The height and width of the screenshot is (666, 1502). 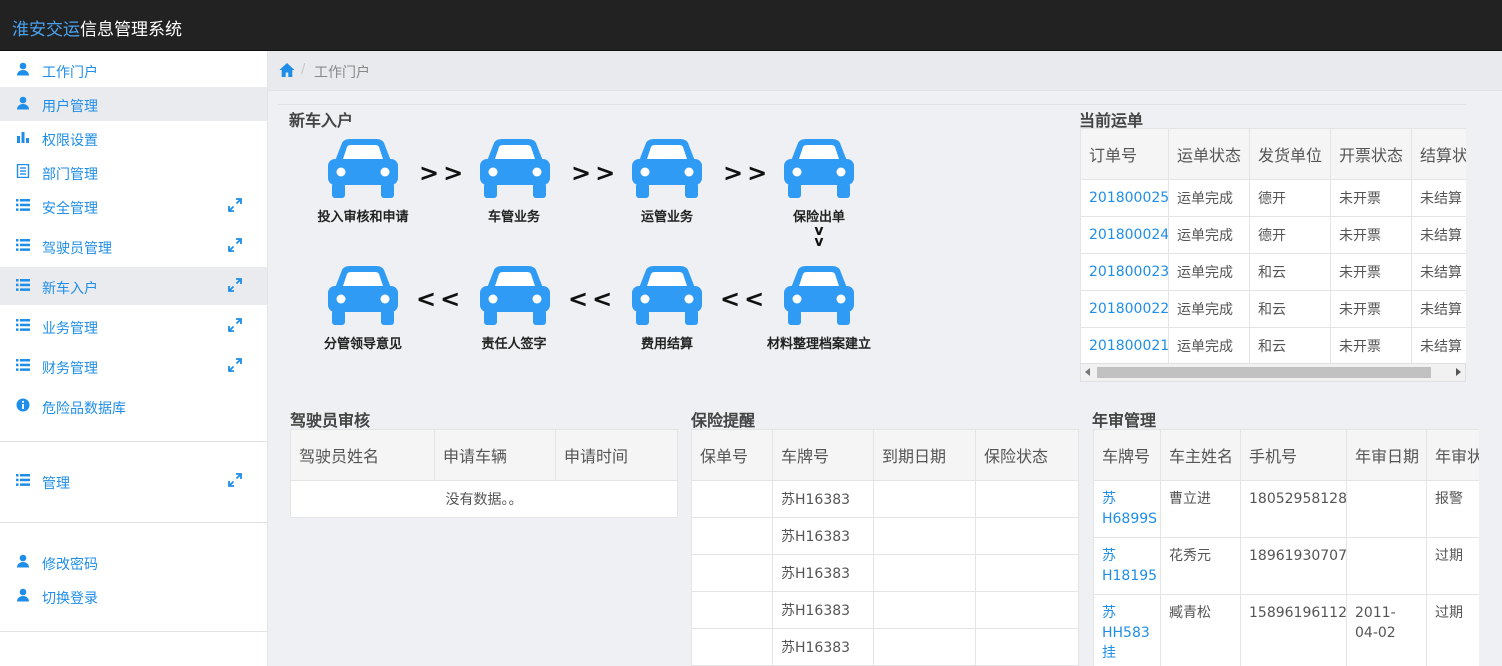 I want to click on table-cell: 曹立进, so click(x=1200, y=509).